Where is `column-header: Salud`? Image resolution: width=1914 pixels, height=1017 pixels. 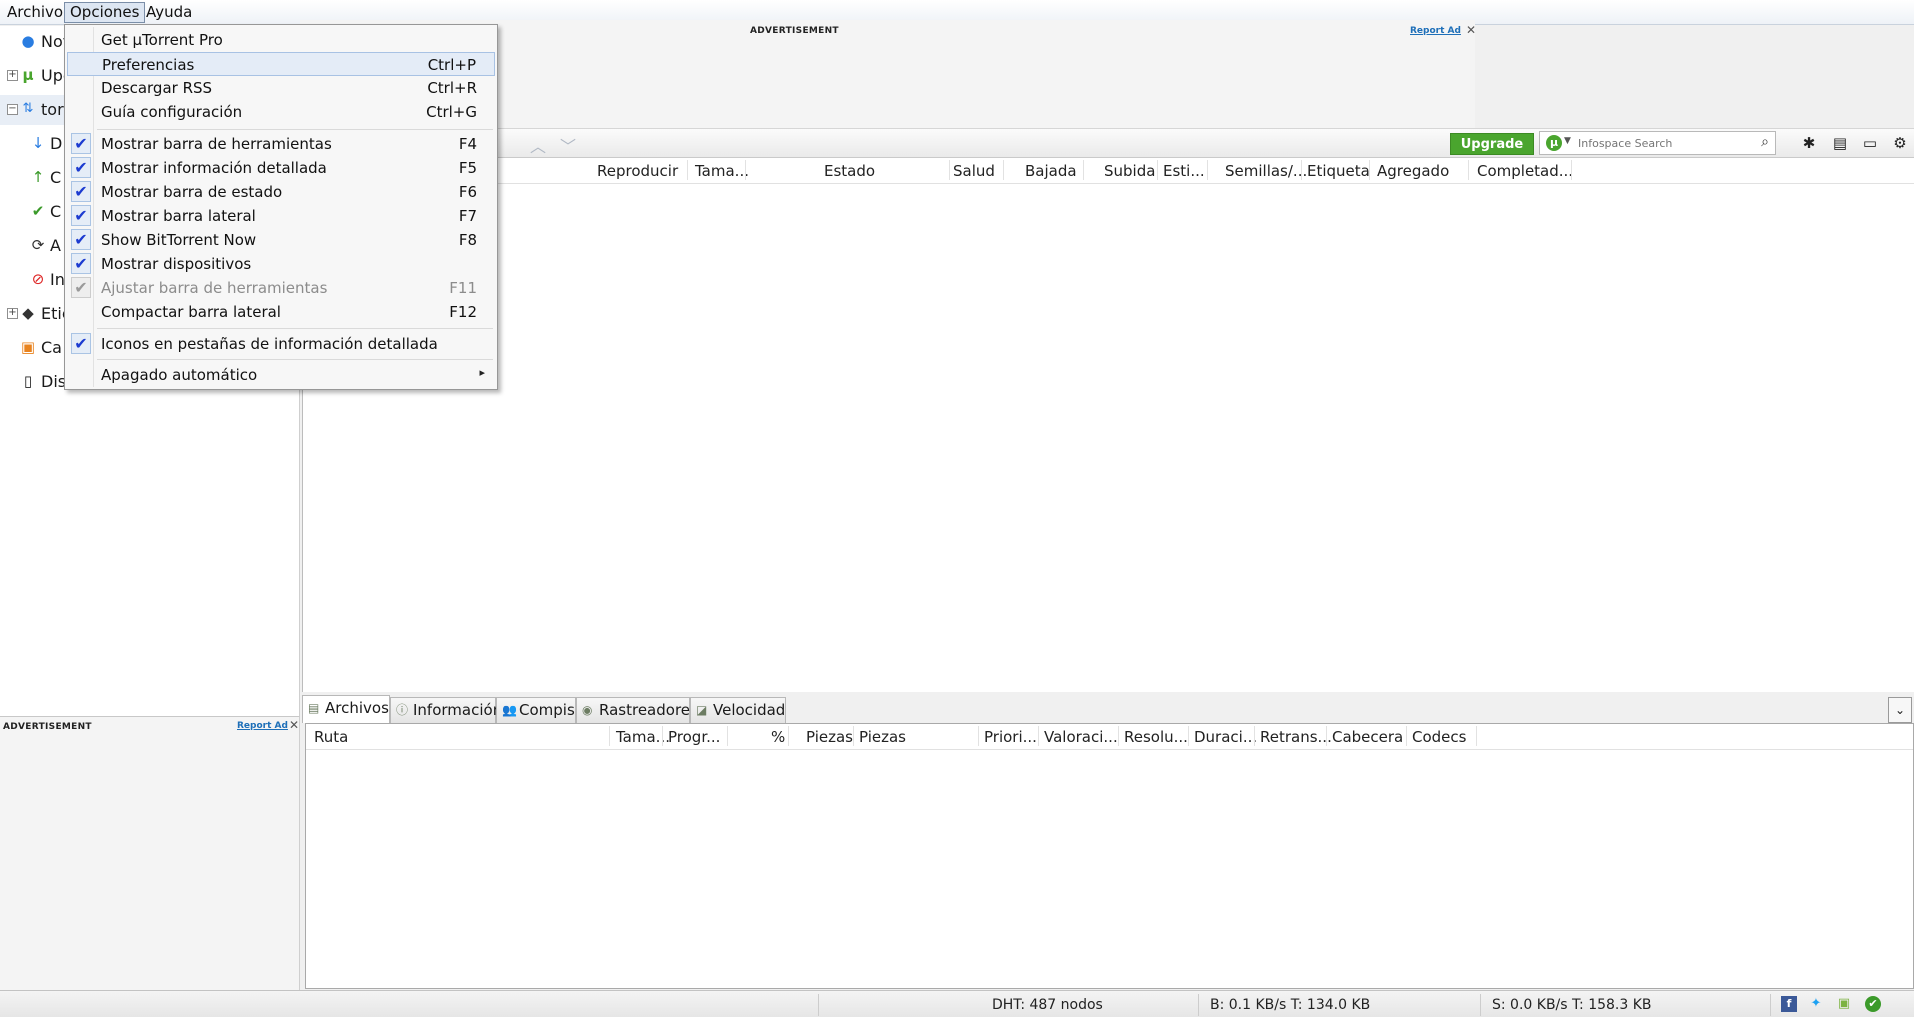
column-header: Salud is located at coordinates (974, 171).